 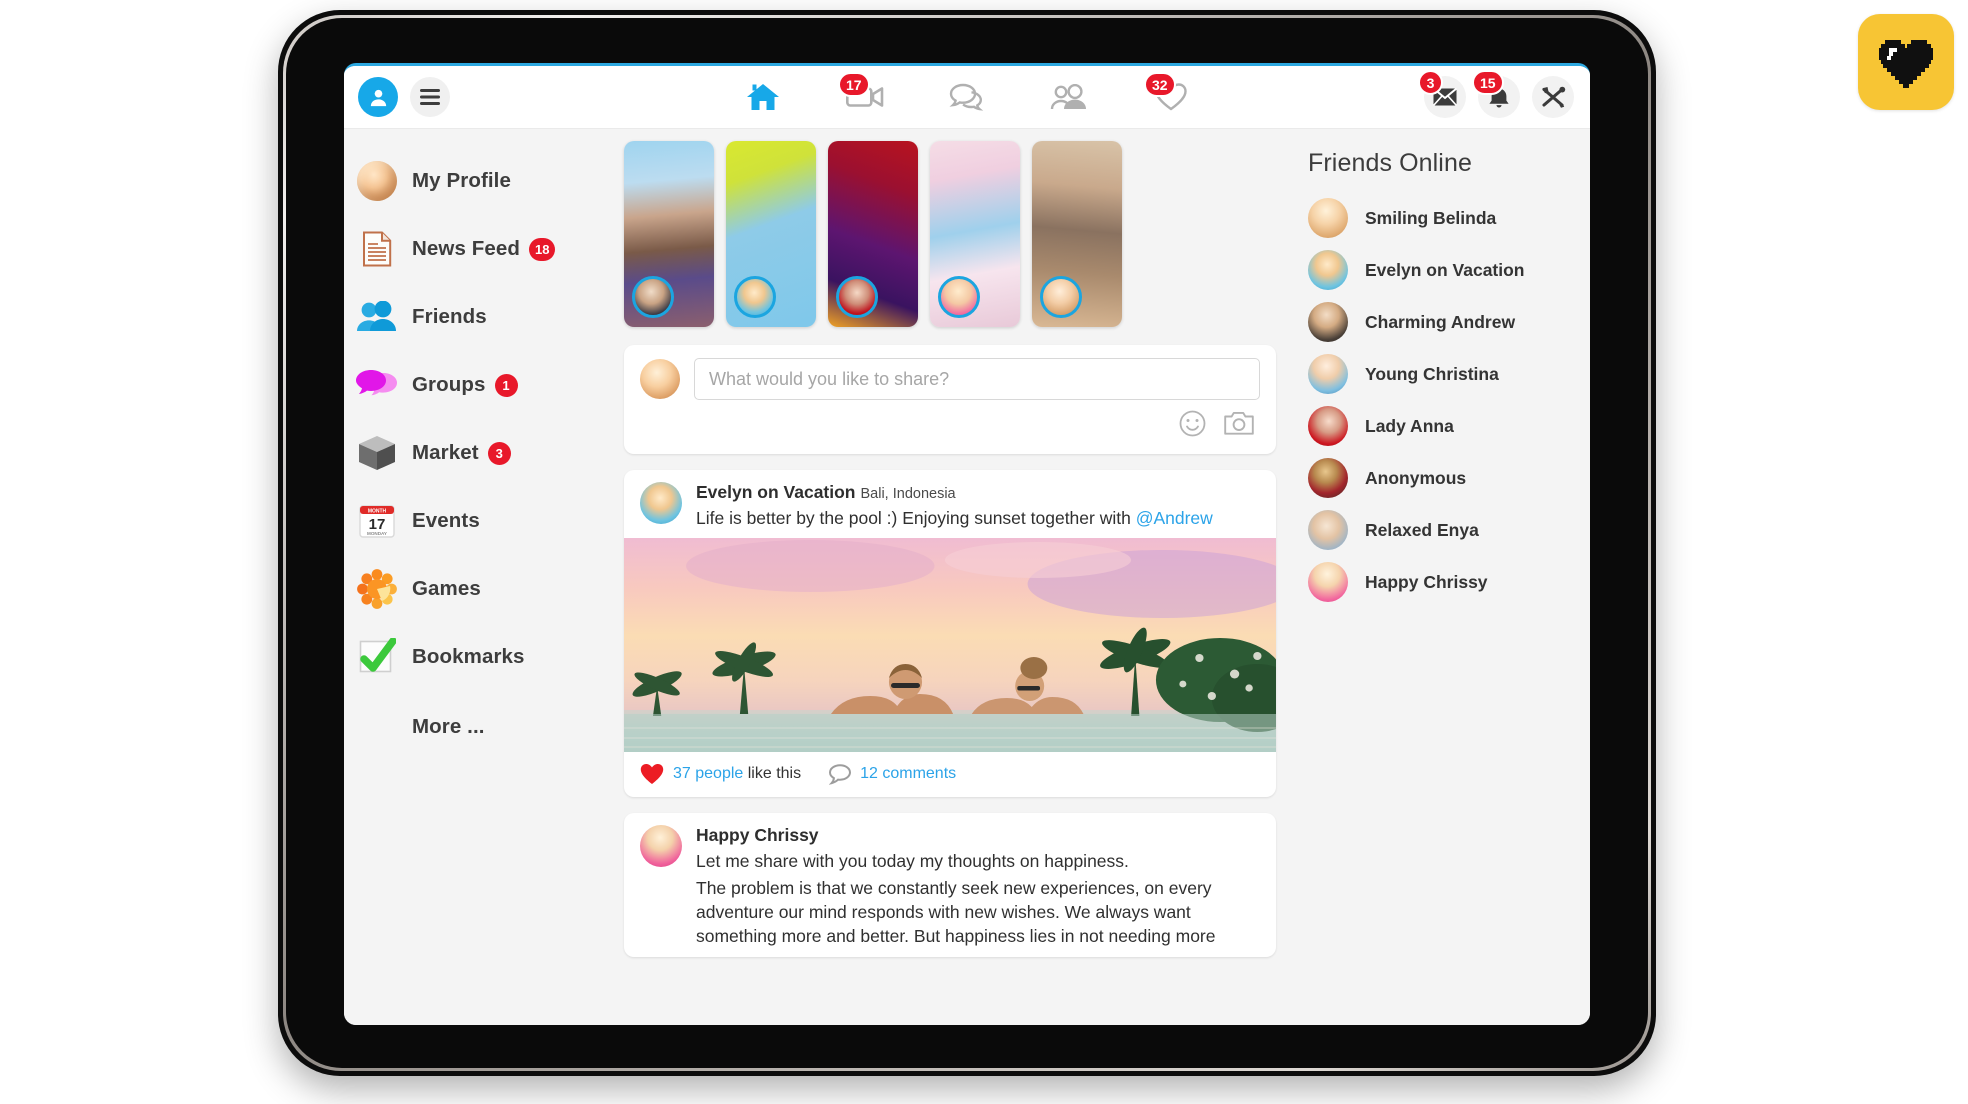 I want to click on sidebar-label-games: Games, so click(x=446, y=588).